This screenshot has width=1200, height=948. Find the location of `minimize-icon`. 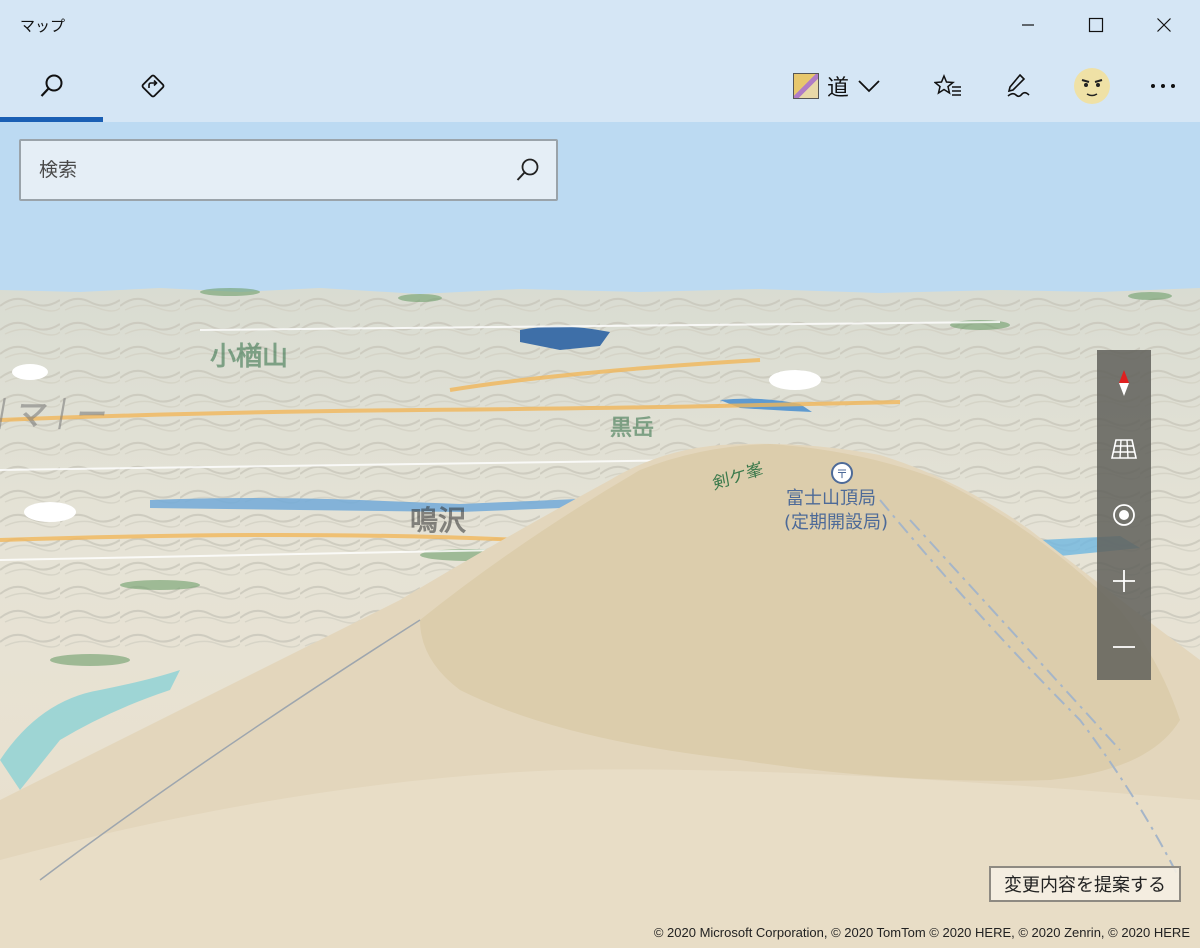

minimize-icon is located at coordinates (1028, 25).